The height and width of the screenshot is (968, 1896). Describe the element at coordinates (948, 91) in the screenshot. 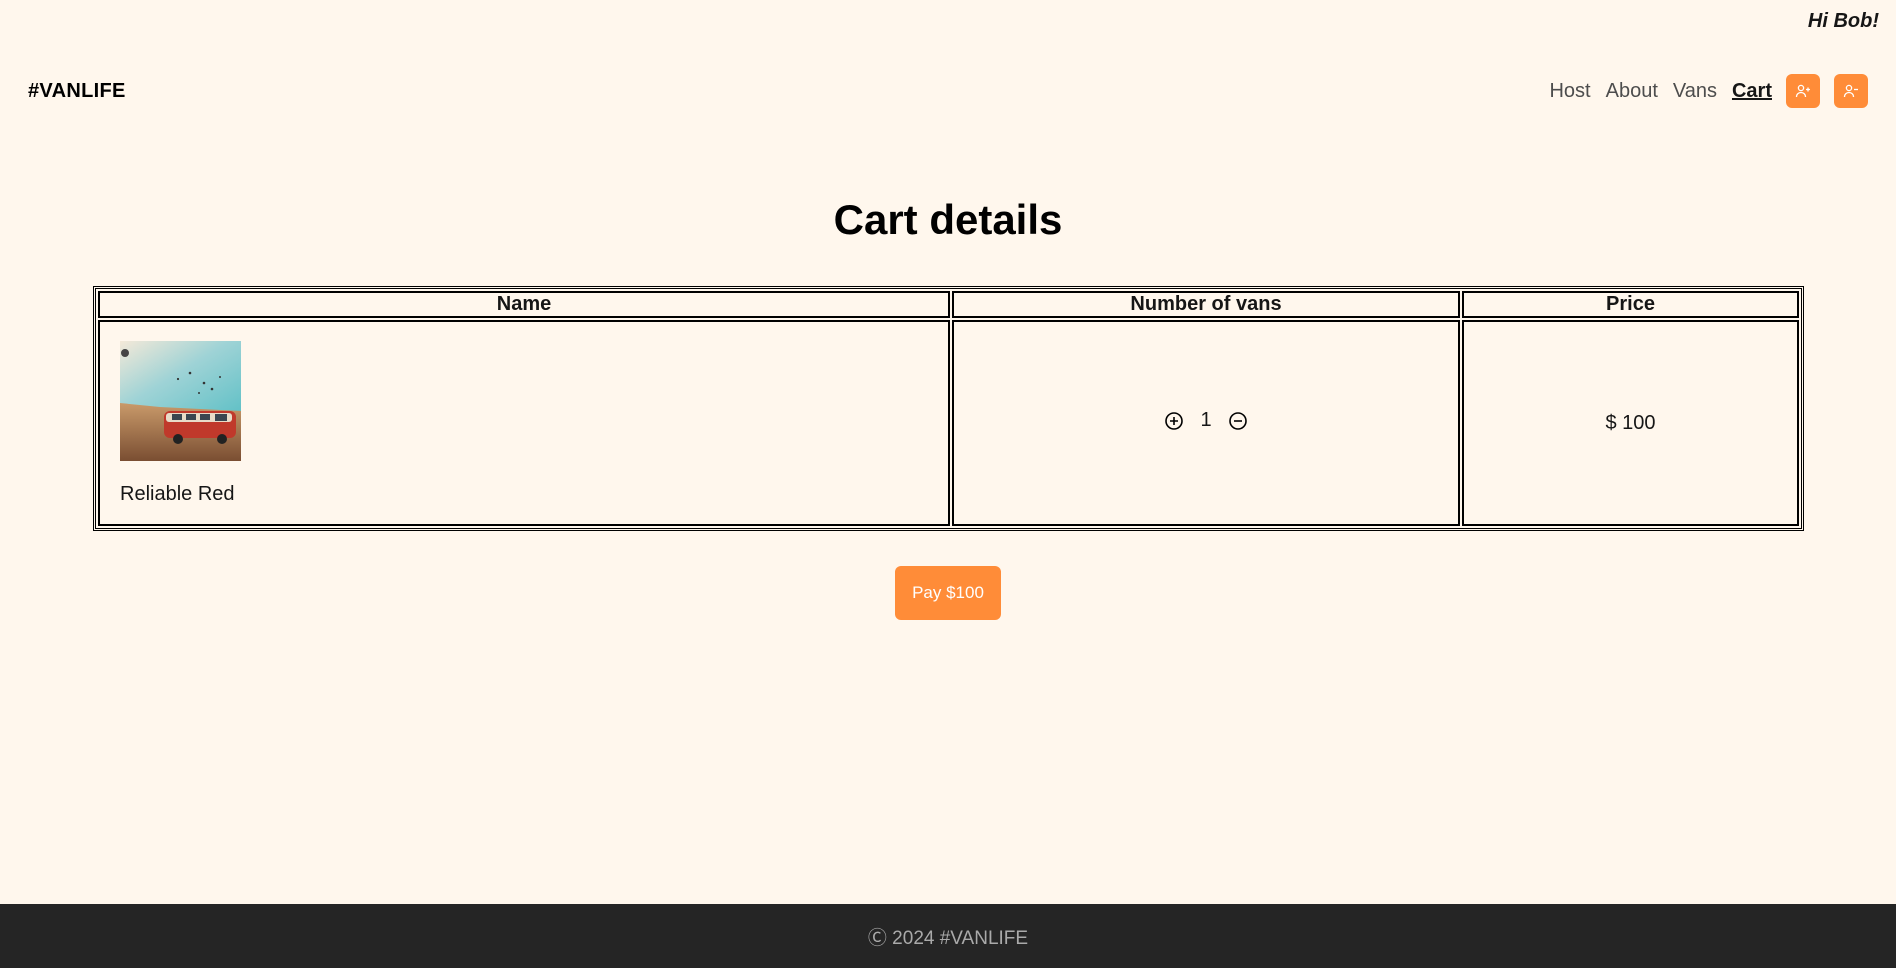

I see `navbar: #VANLIFE Host About Vans Cart` at that location.